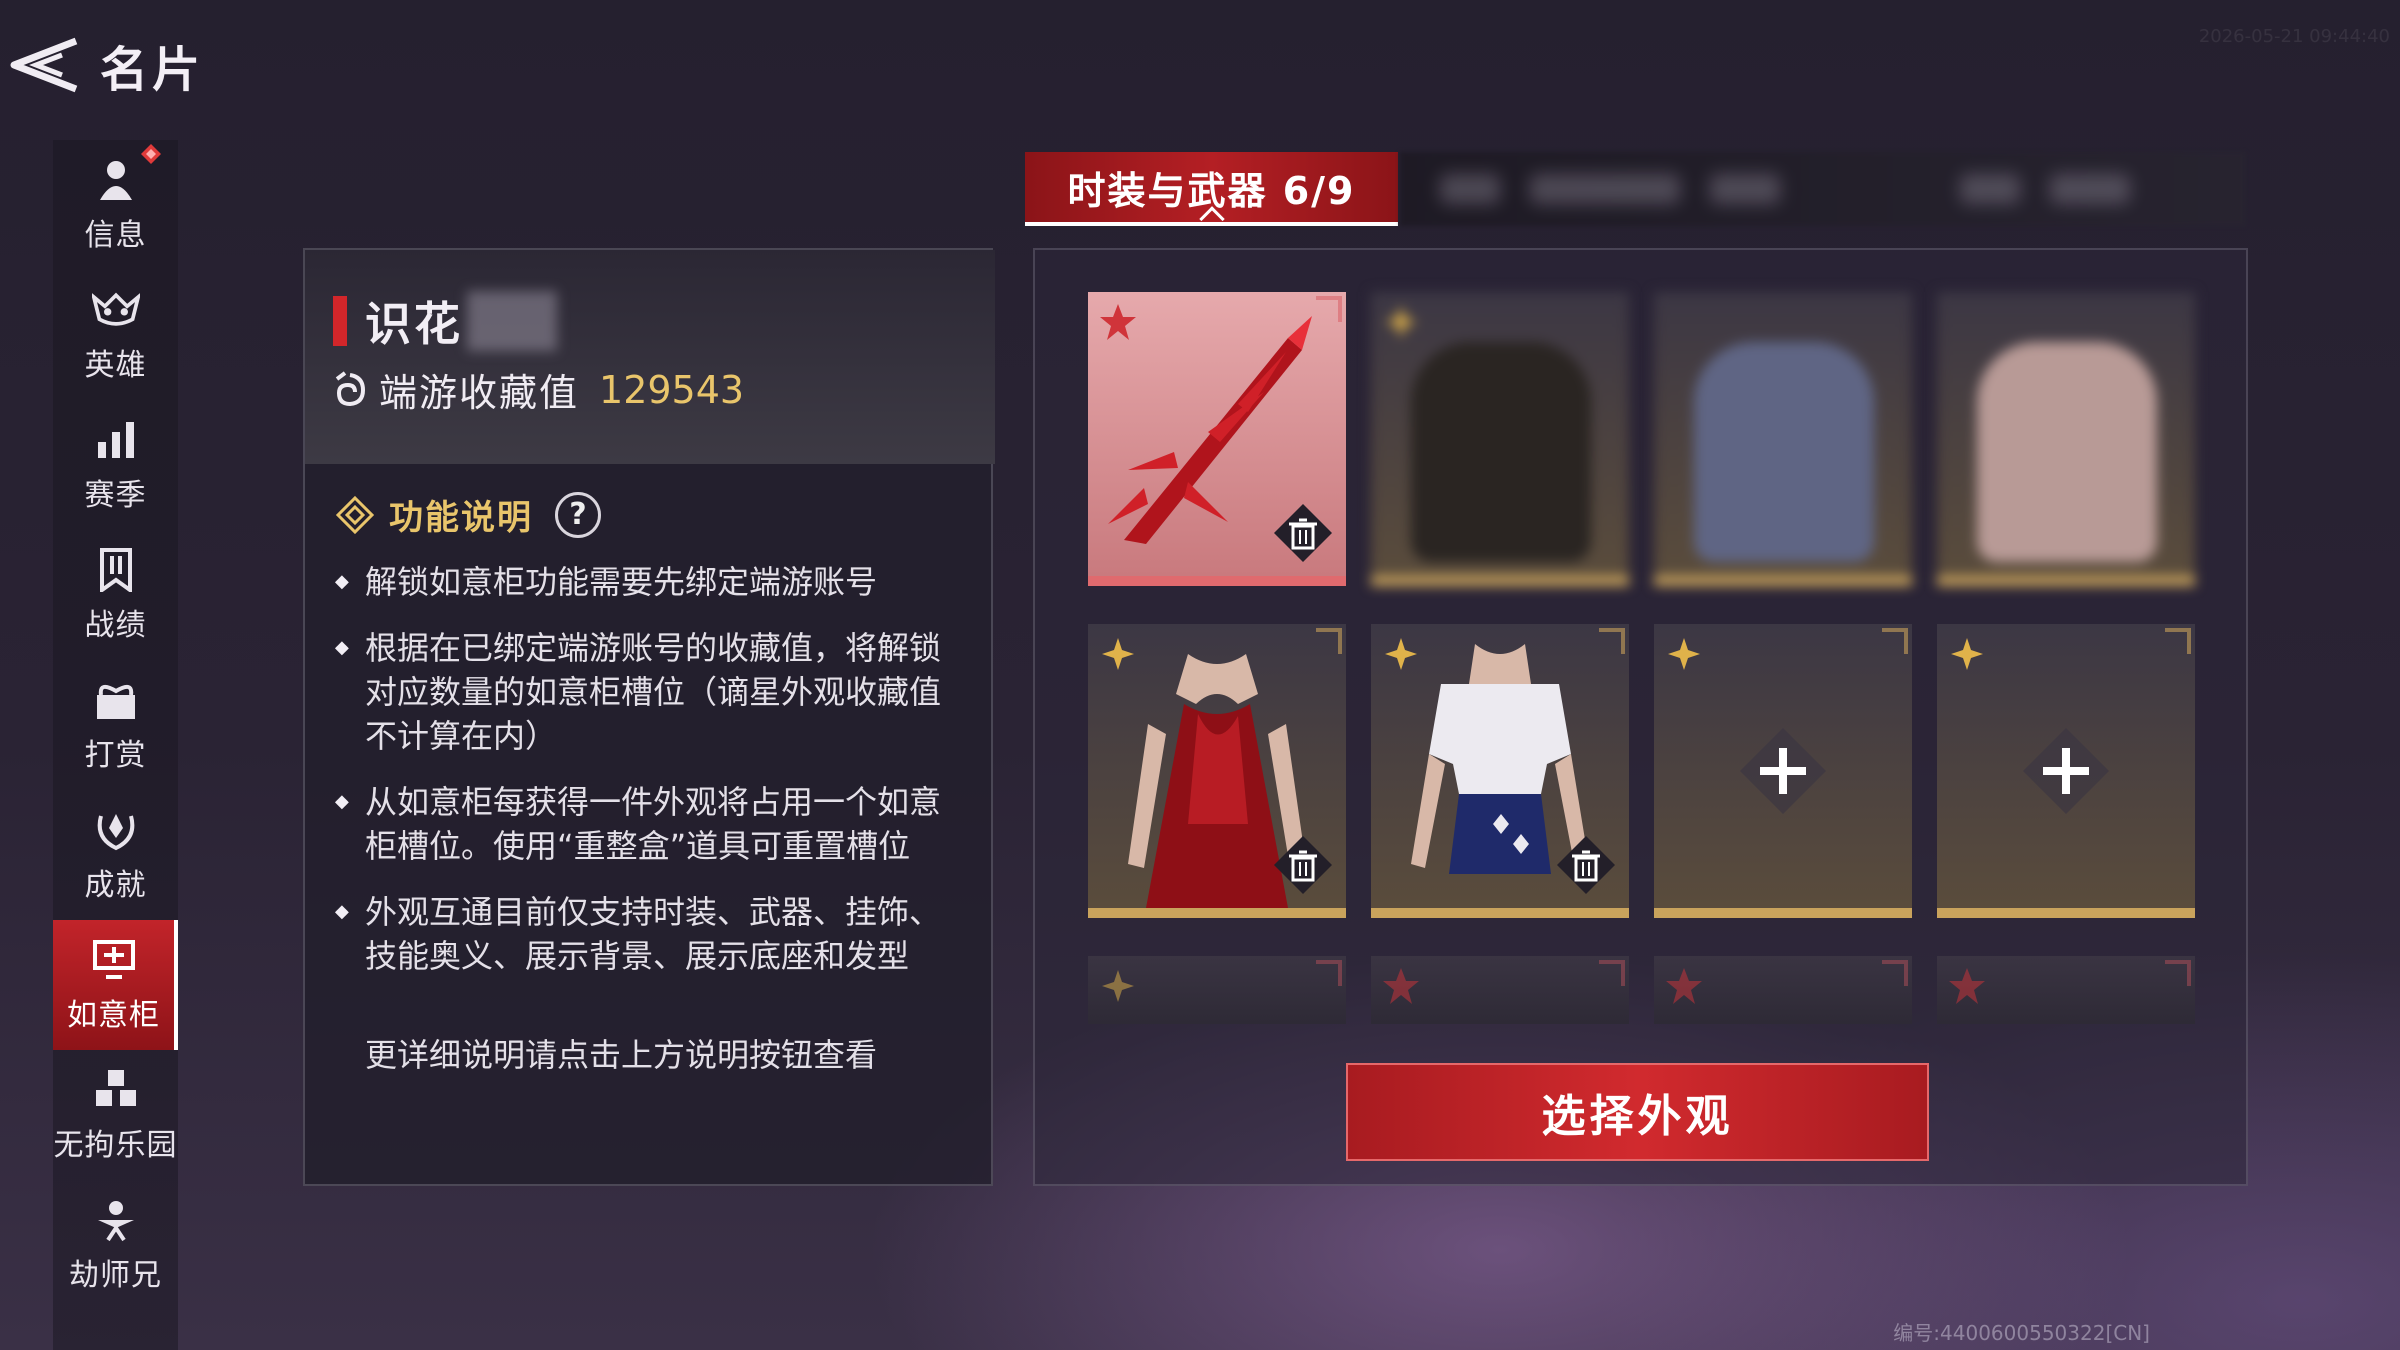 This screenshot has width=2400, height=1350. Describe the element at coordinates (1500, 771) in the screenshot. I see `slot-card-sailor-outfit` at that location.